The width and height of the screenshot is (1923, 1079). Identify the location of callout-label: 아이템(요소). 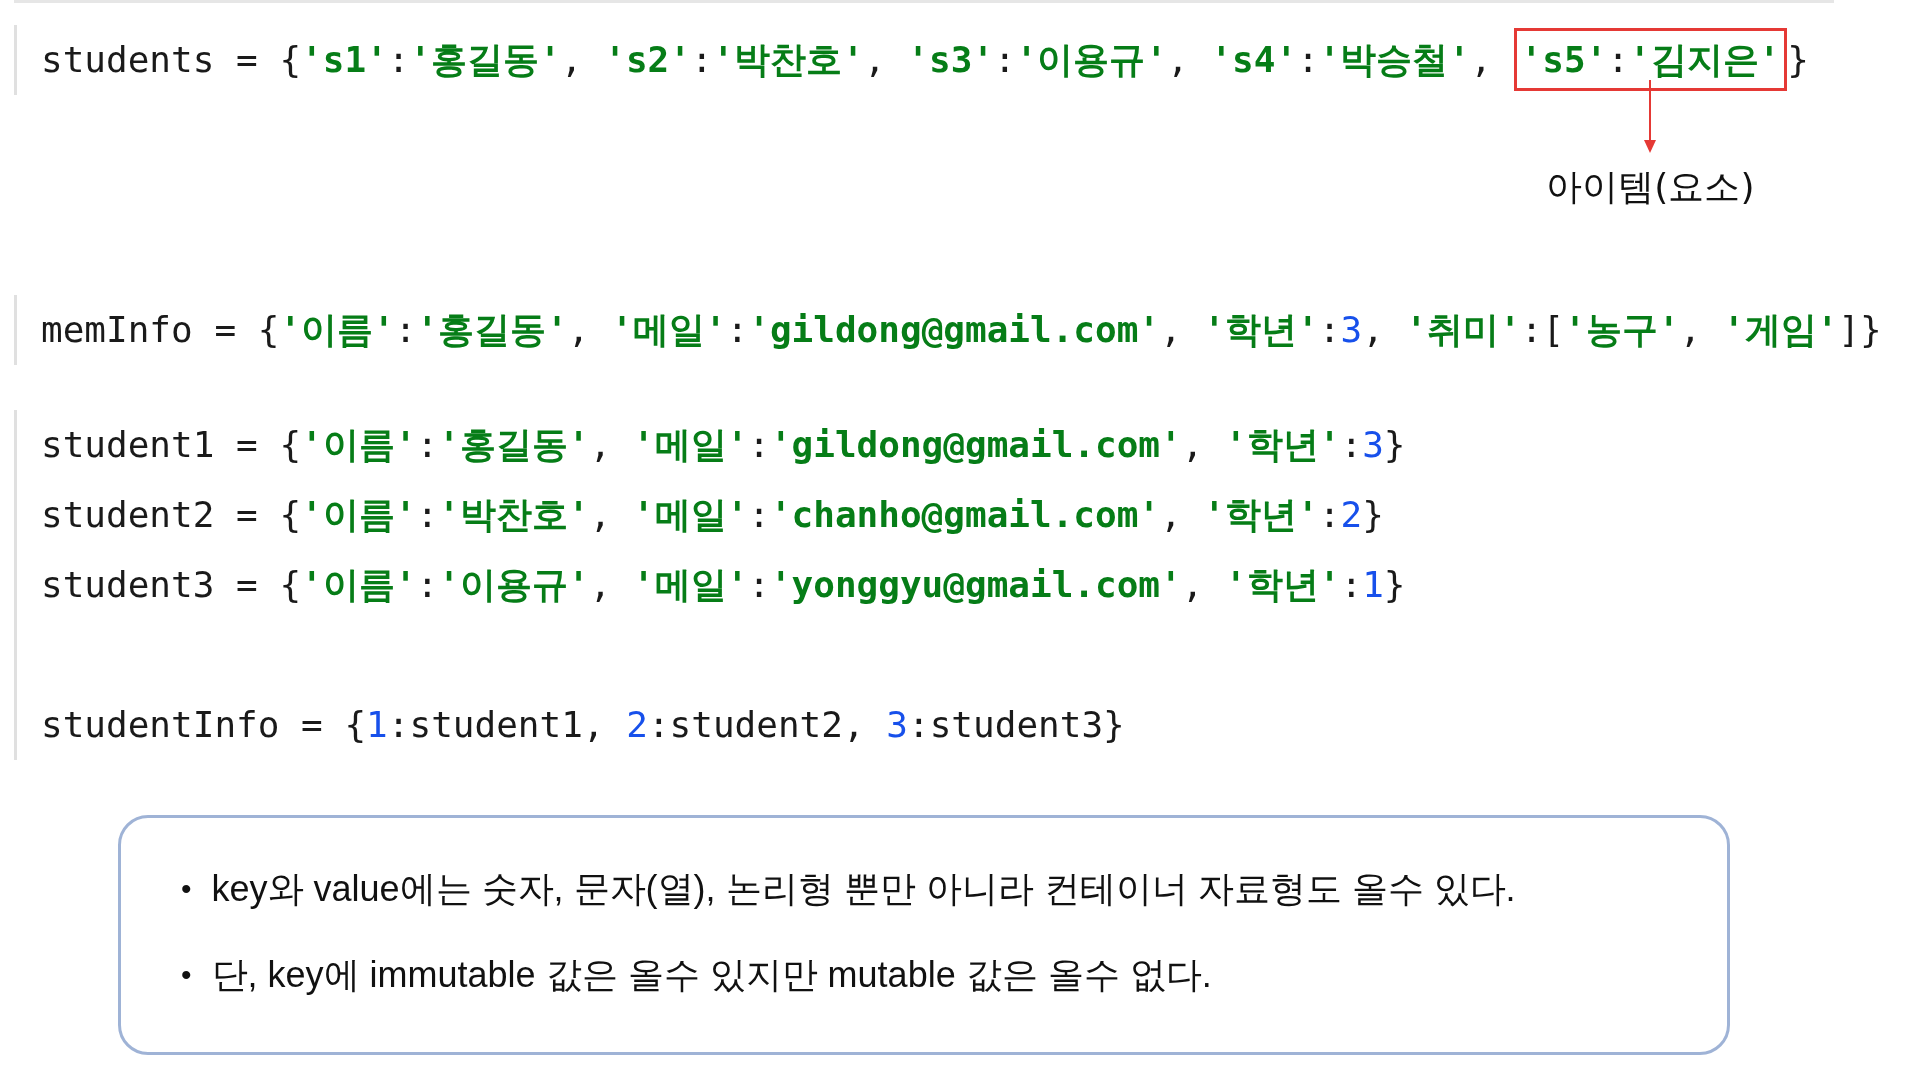
(1650, 187).